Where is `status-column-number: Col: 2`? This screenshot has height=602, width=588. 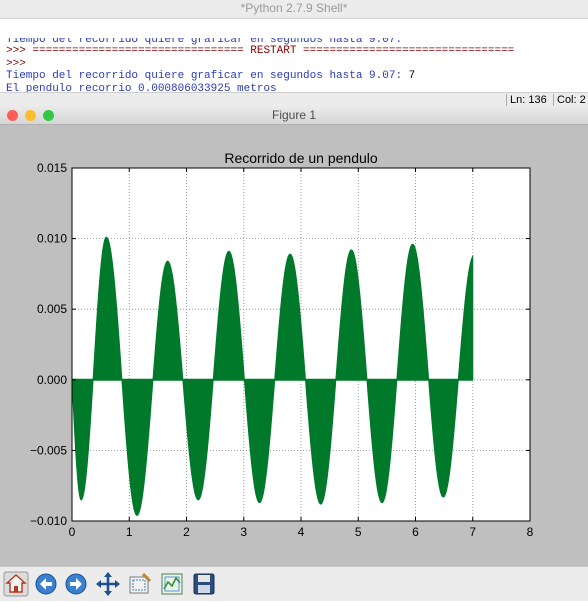
status-column-number: Col: 2 is located at coordinates (569, 100).